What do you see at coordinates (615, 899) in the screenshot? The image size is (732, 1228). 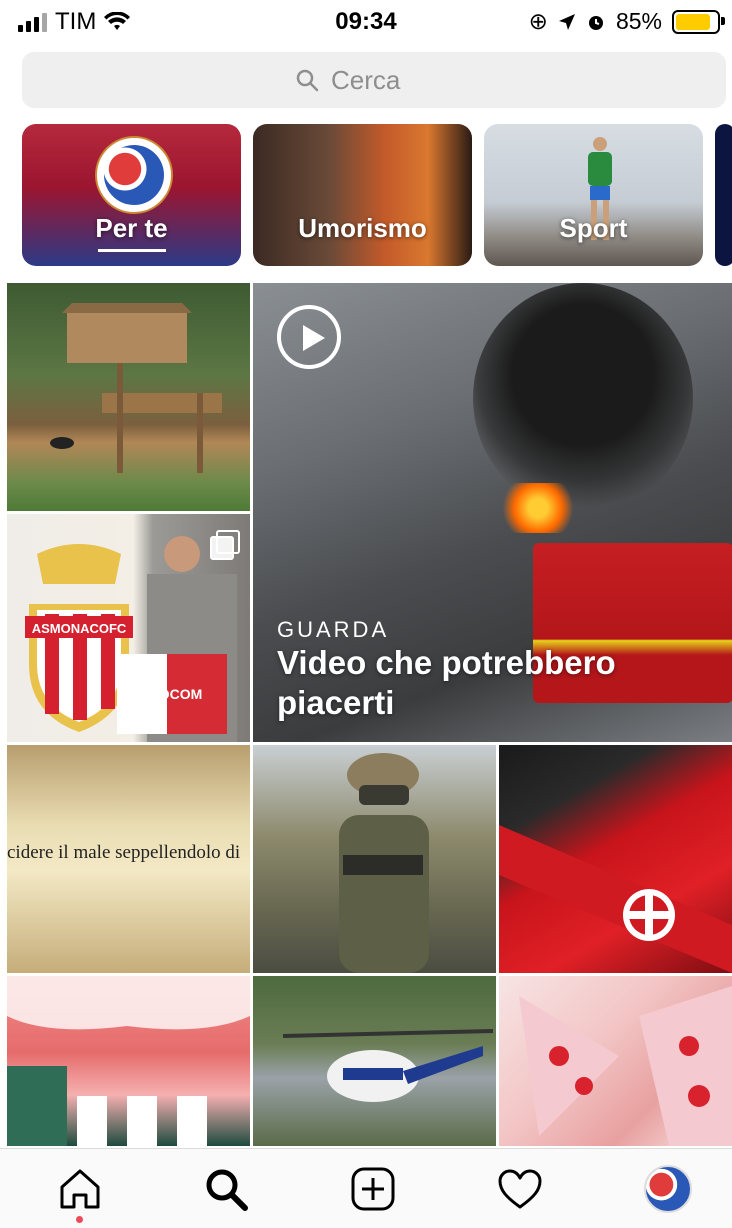 I see `bike-photo` at bounding box center [615, 899].